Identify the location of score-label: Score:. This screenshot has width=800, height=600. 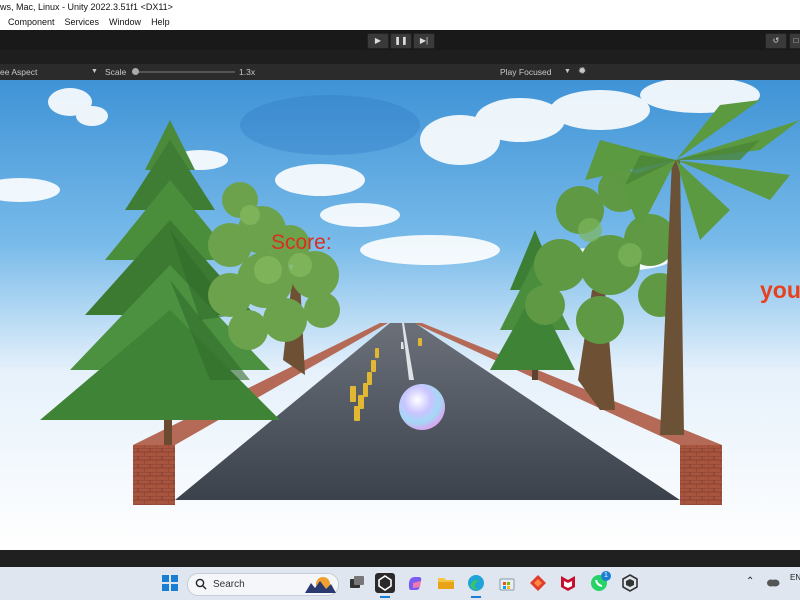
(301, 242).